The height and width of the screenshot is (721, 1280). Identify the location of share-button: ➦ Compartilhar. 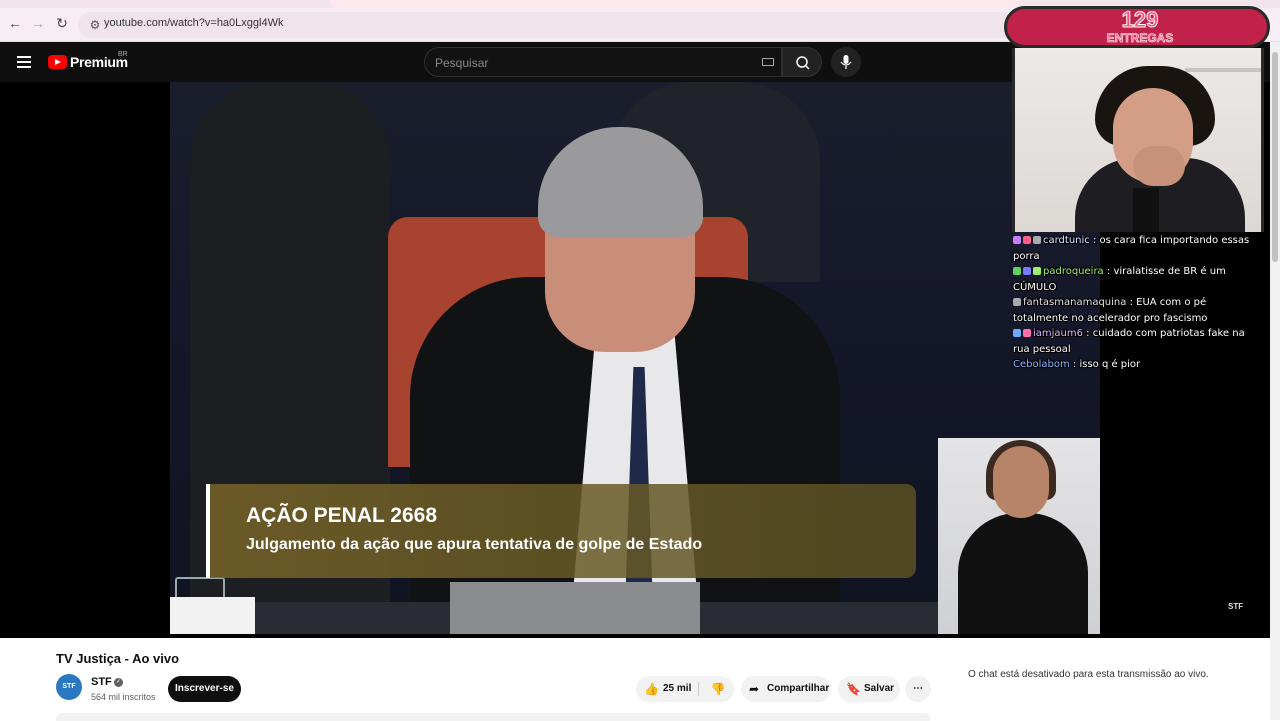
(786, 689).